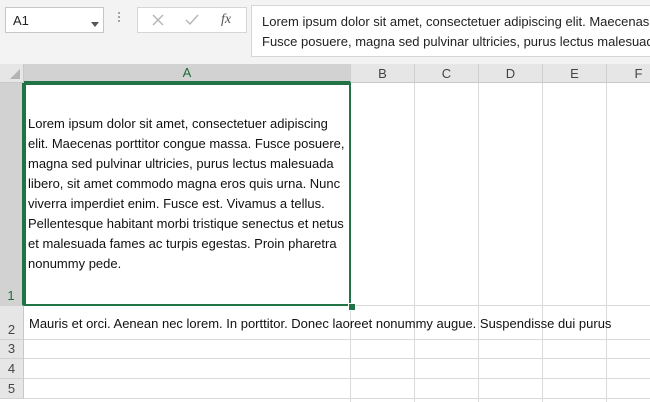  Describe the element at coordinates (12, 349) in the screenshot. I see `row-header-3: 3` at that location.